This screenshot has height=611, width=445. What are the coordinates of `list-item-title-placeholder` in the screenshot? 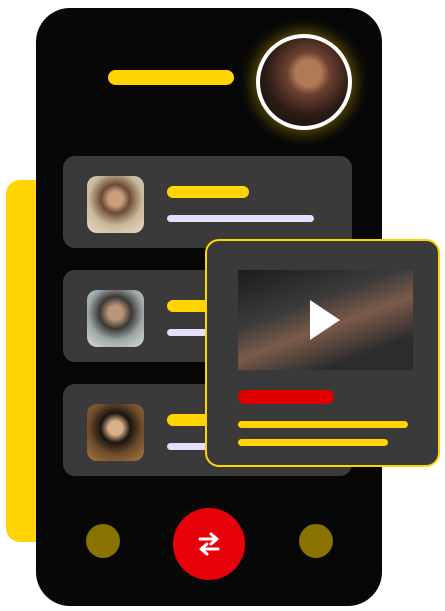 It's located at (208, 192).